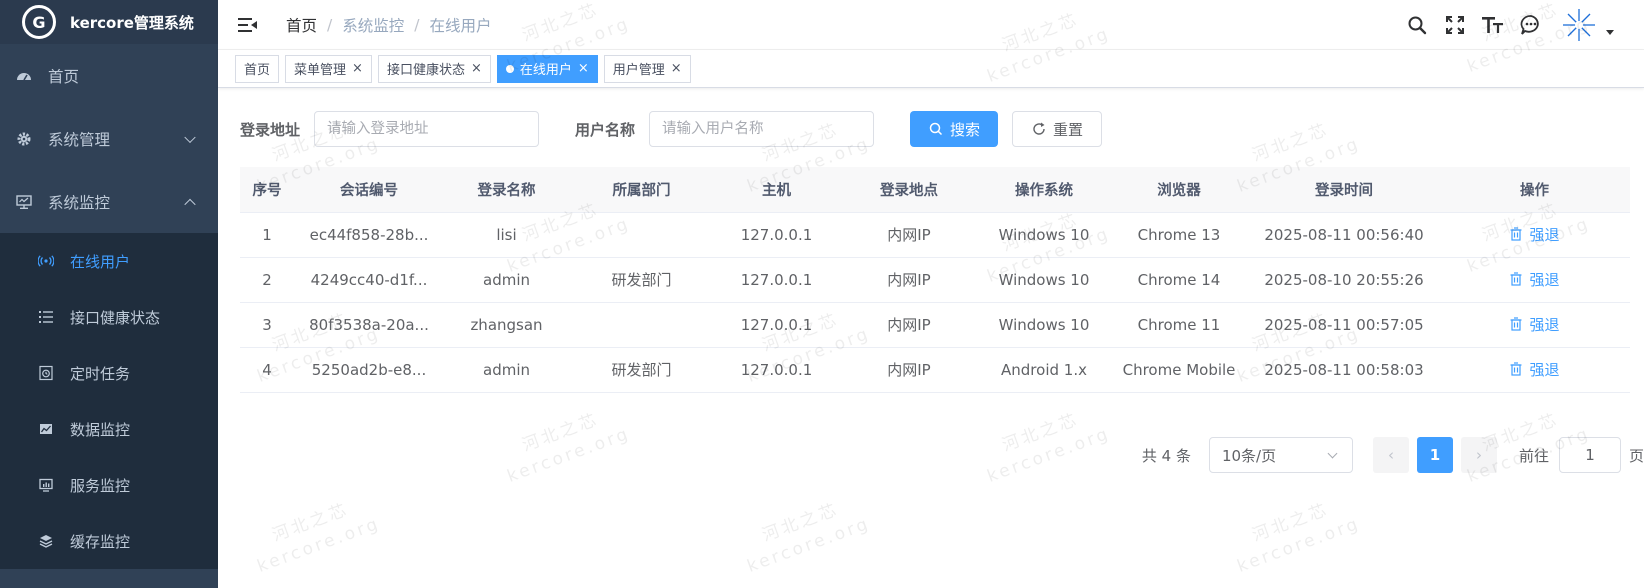  I want to click on column-header: 序号, so click(267, 190).